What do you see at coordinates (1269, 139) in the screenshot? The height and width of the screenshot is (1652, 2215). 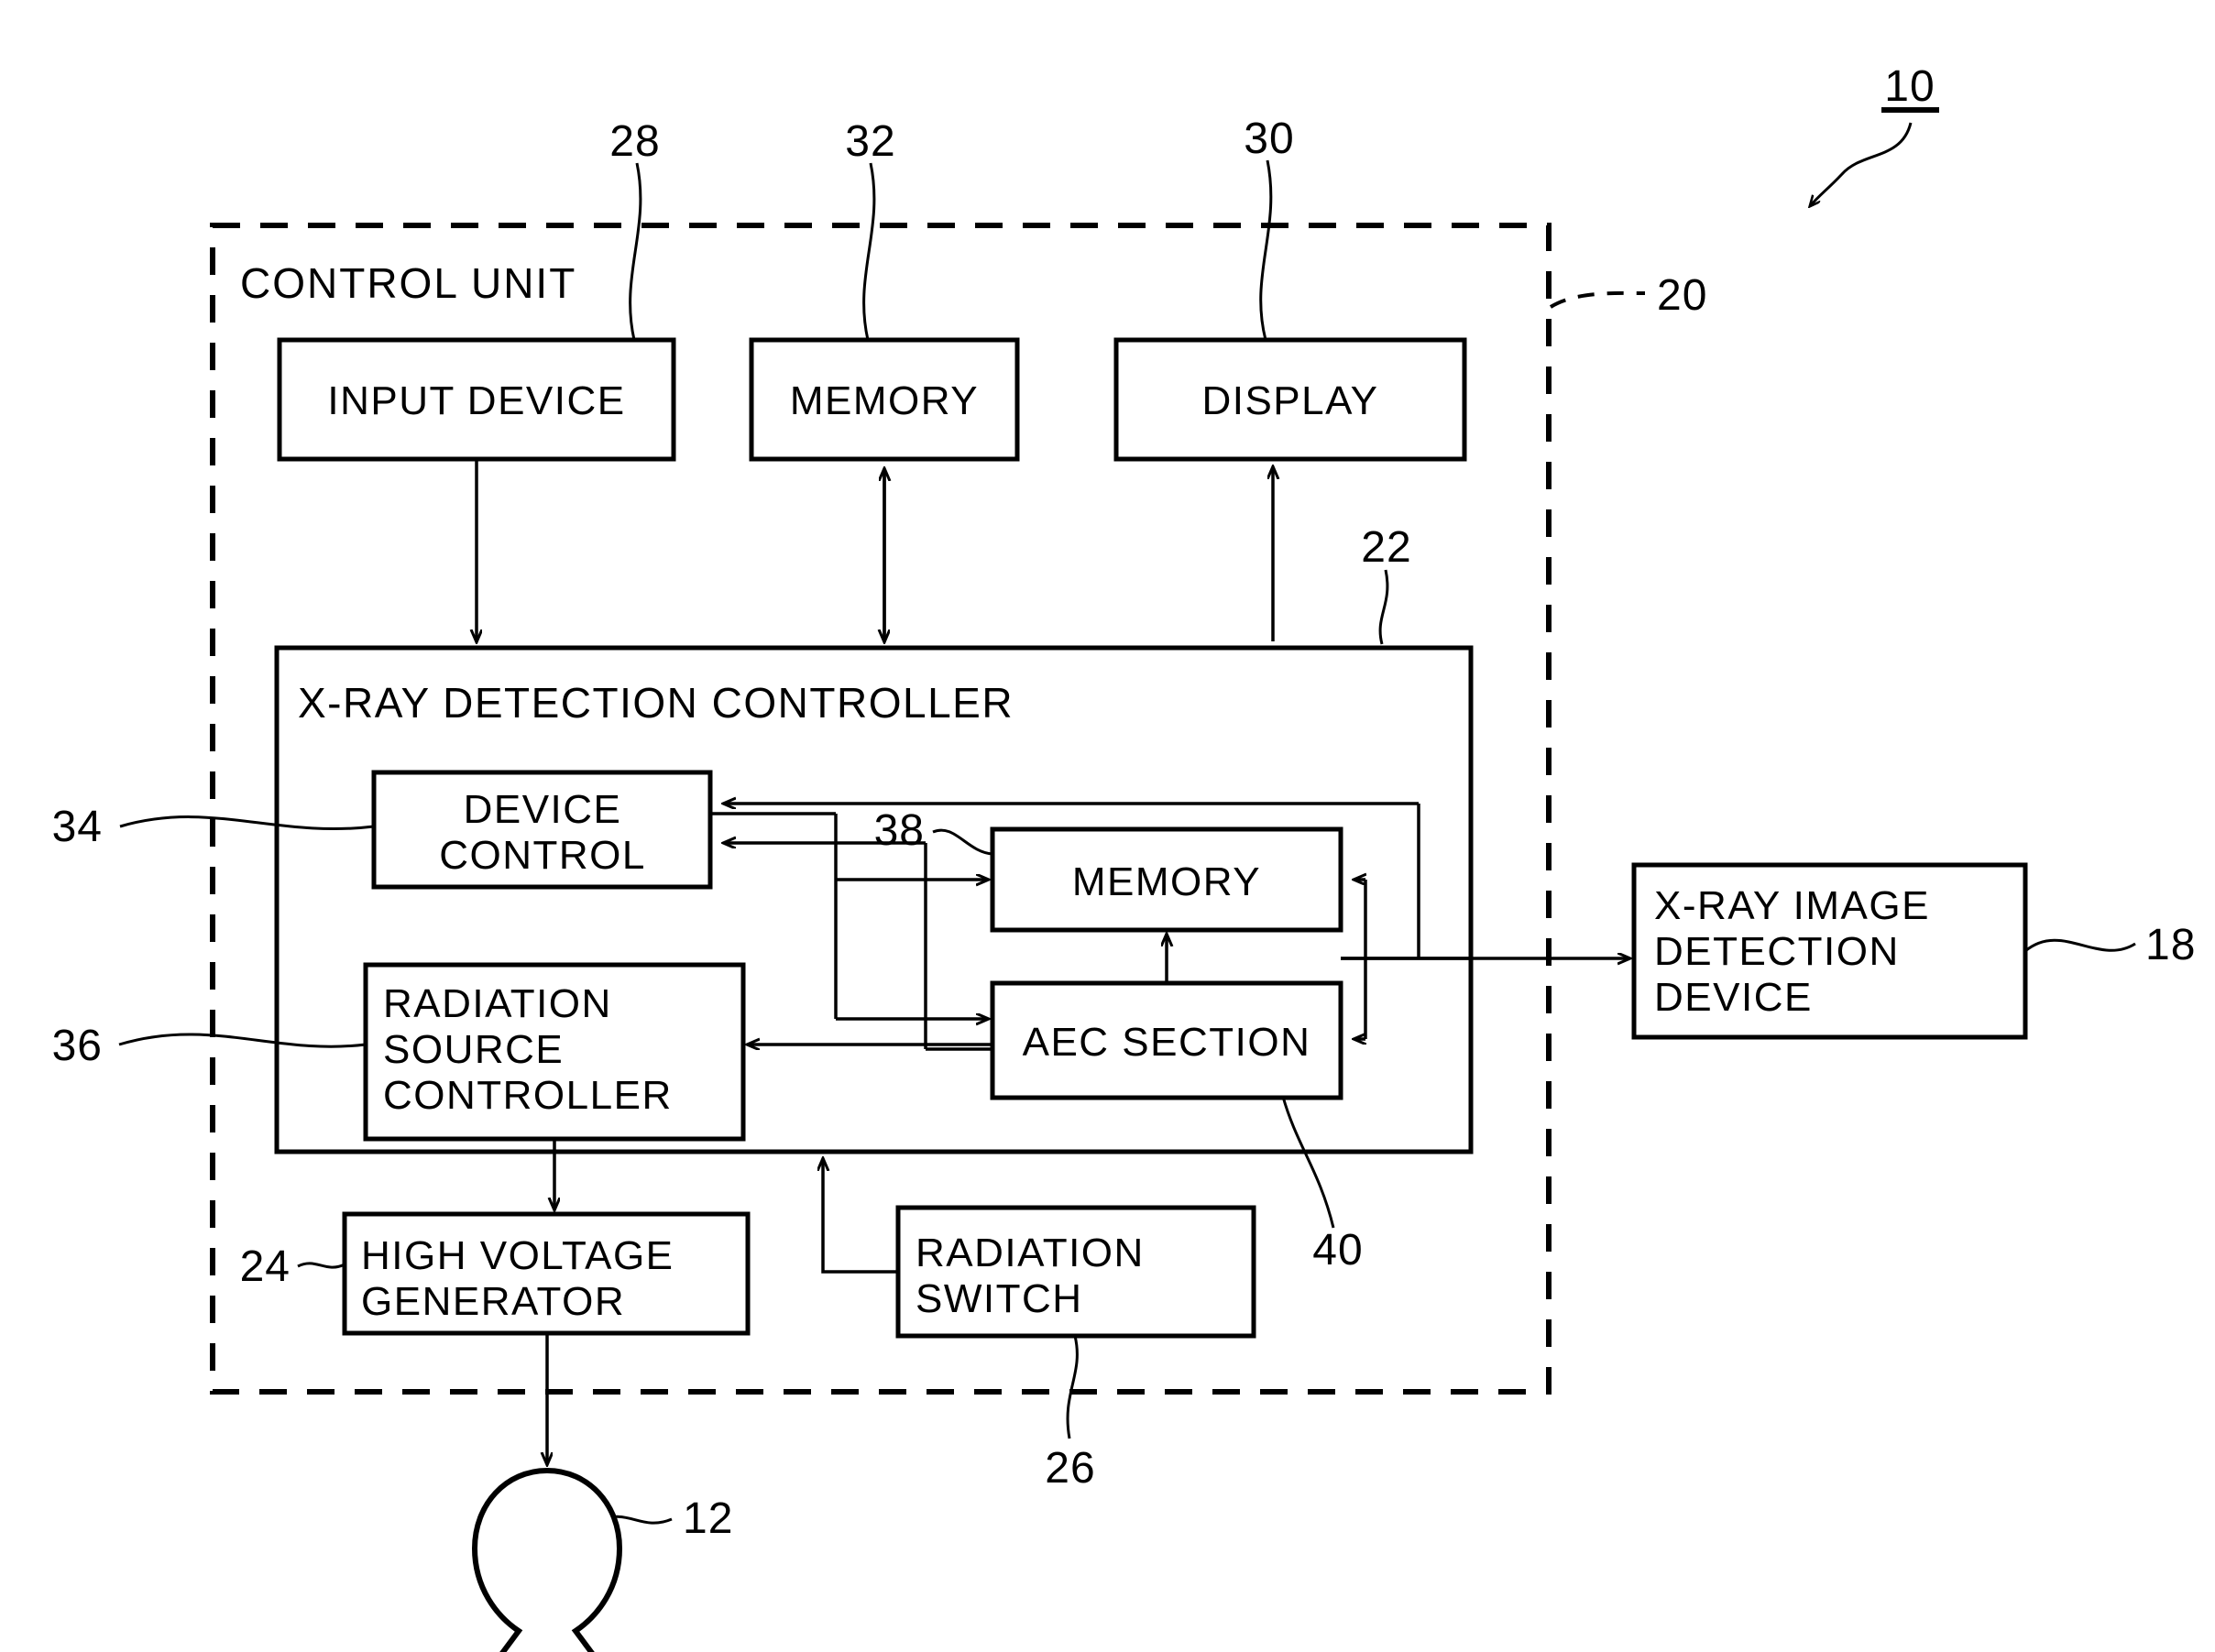 I see `ref-numeral-30: 30` at bounding box center [1269, 139].